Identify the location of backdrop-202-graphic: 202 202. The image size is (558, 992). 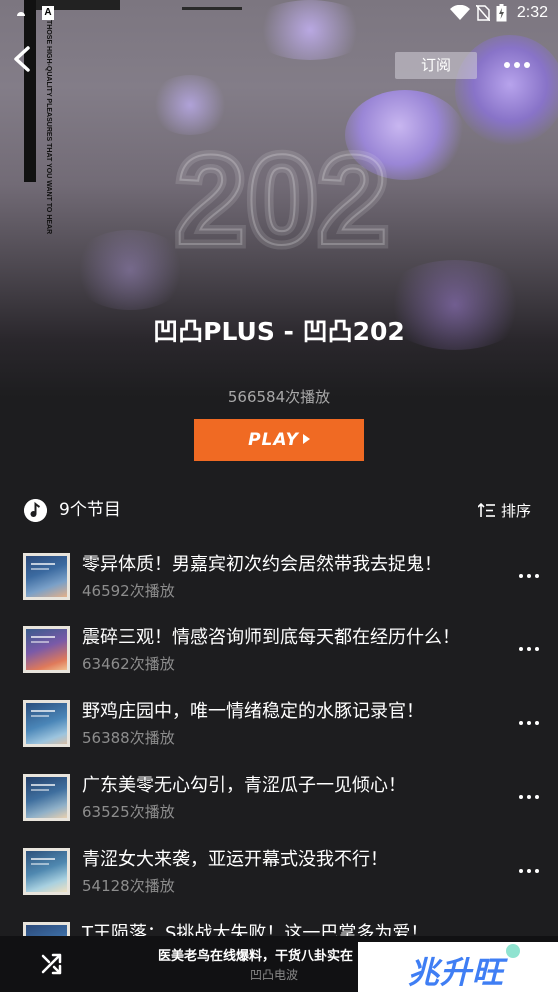
(282, 197).